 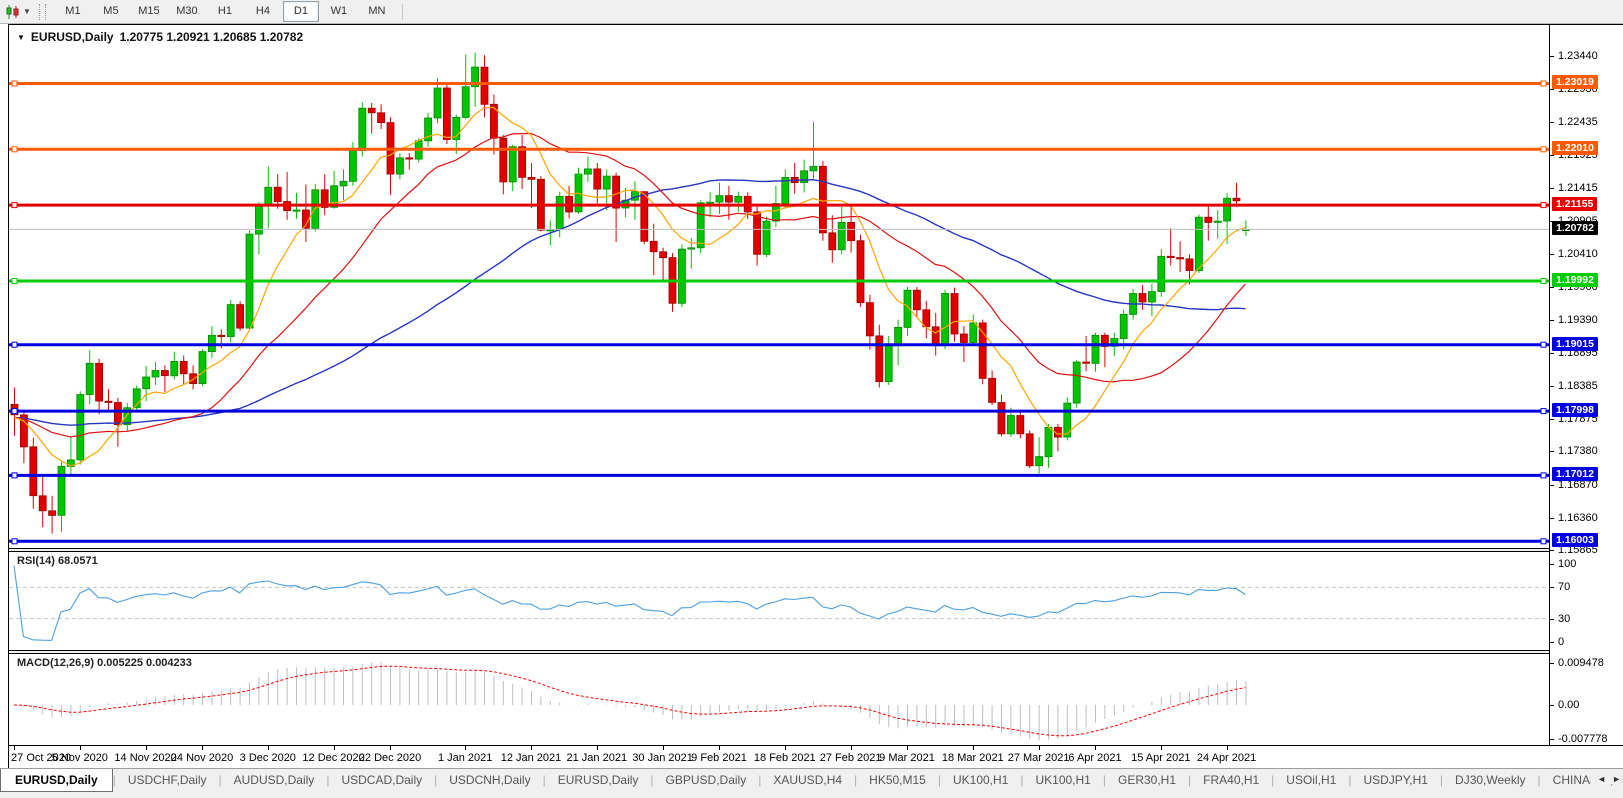 What do you see at coordinates (1601, 779) in the screenshot?
I see `scroll-left-icon: ◄` at bounding box center [1601, 779].